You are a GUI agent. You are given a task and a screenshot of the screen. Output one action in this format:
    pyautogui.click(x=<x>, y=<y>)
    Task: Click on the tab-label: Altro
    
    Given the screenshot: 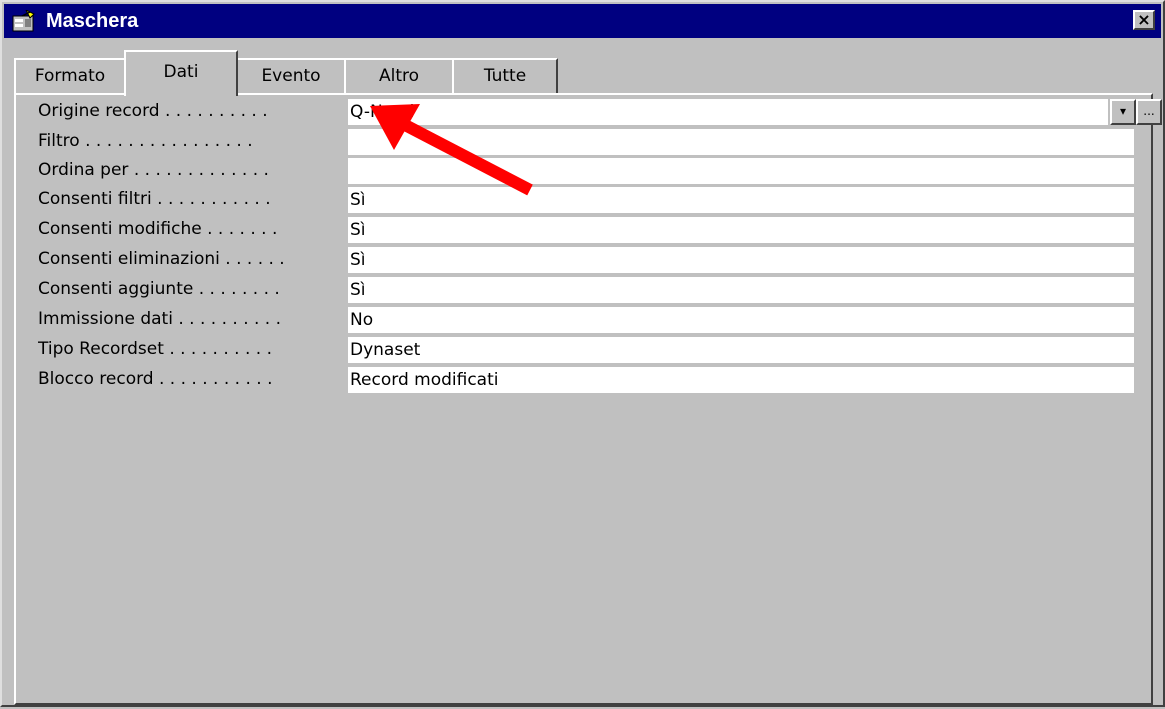 What is the action you would take?
    pyautogui.click(x=399, y=76)
    